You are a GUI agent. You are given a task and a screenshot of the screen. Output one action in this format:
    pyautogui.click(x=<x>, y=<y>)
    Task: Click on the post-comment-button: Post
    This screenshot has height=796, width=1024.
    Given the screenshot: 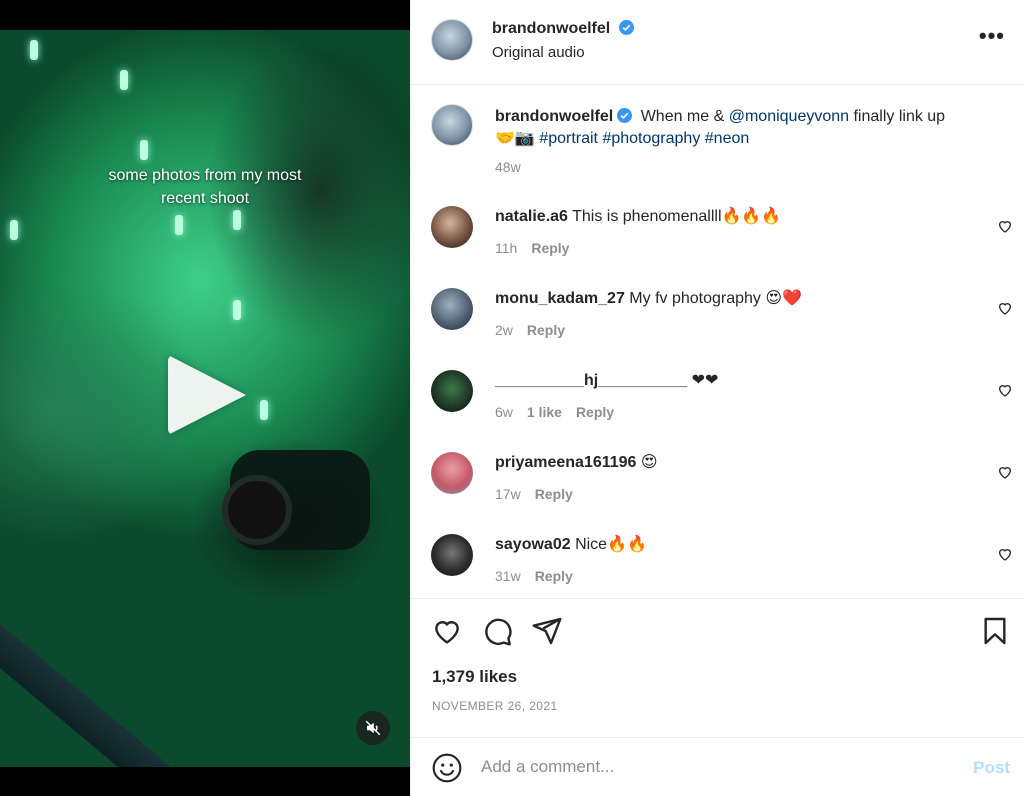 What is the action you would take?
    pyautogui.click(x=991, y=768)
    